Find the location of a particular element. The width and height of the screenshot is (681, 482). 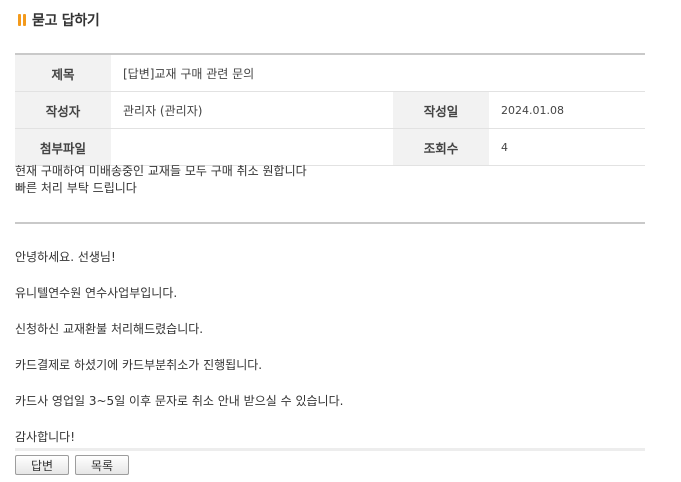

list-button: 목록 is located at coordinates (102, 465).